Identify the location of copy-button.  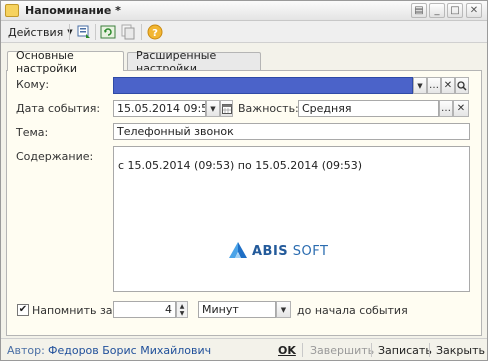
(128, 32).